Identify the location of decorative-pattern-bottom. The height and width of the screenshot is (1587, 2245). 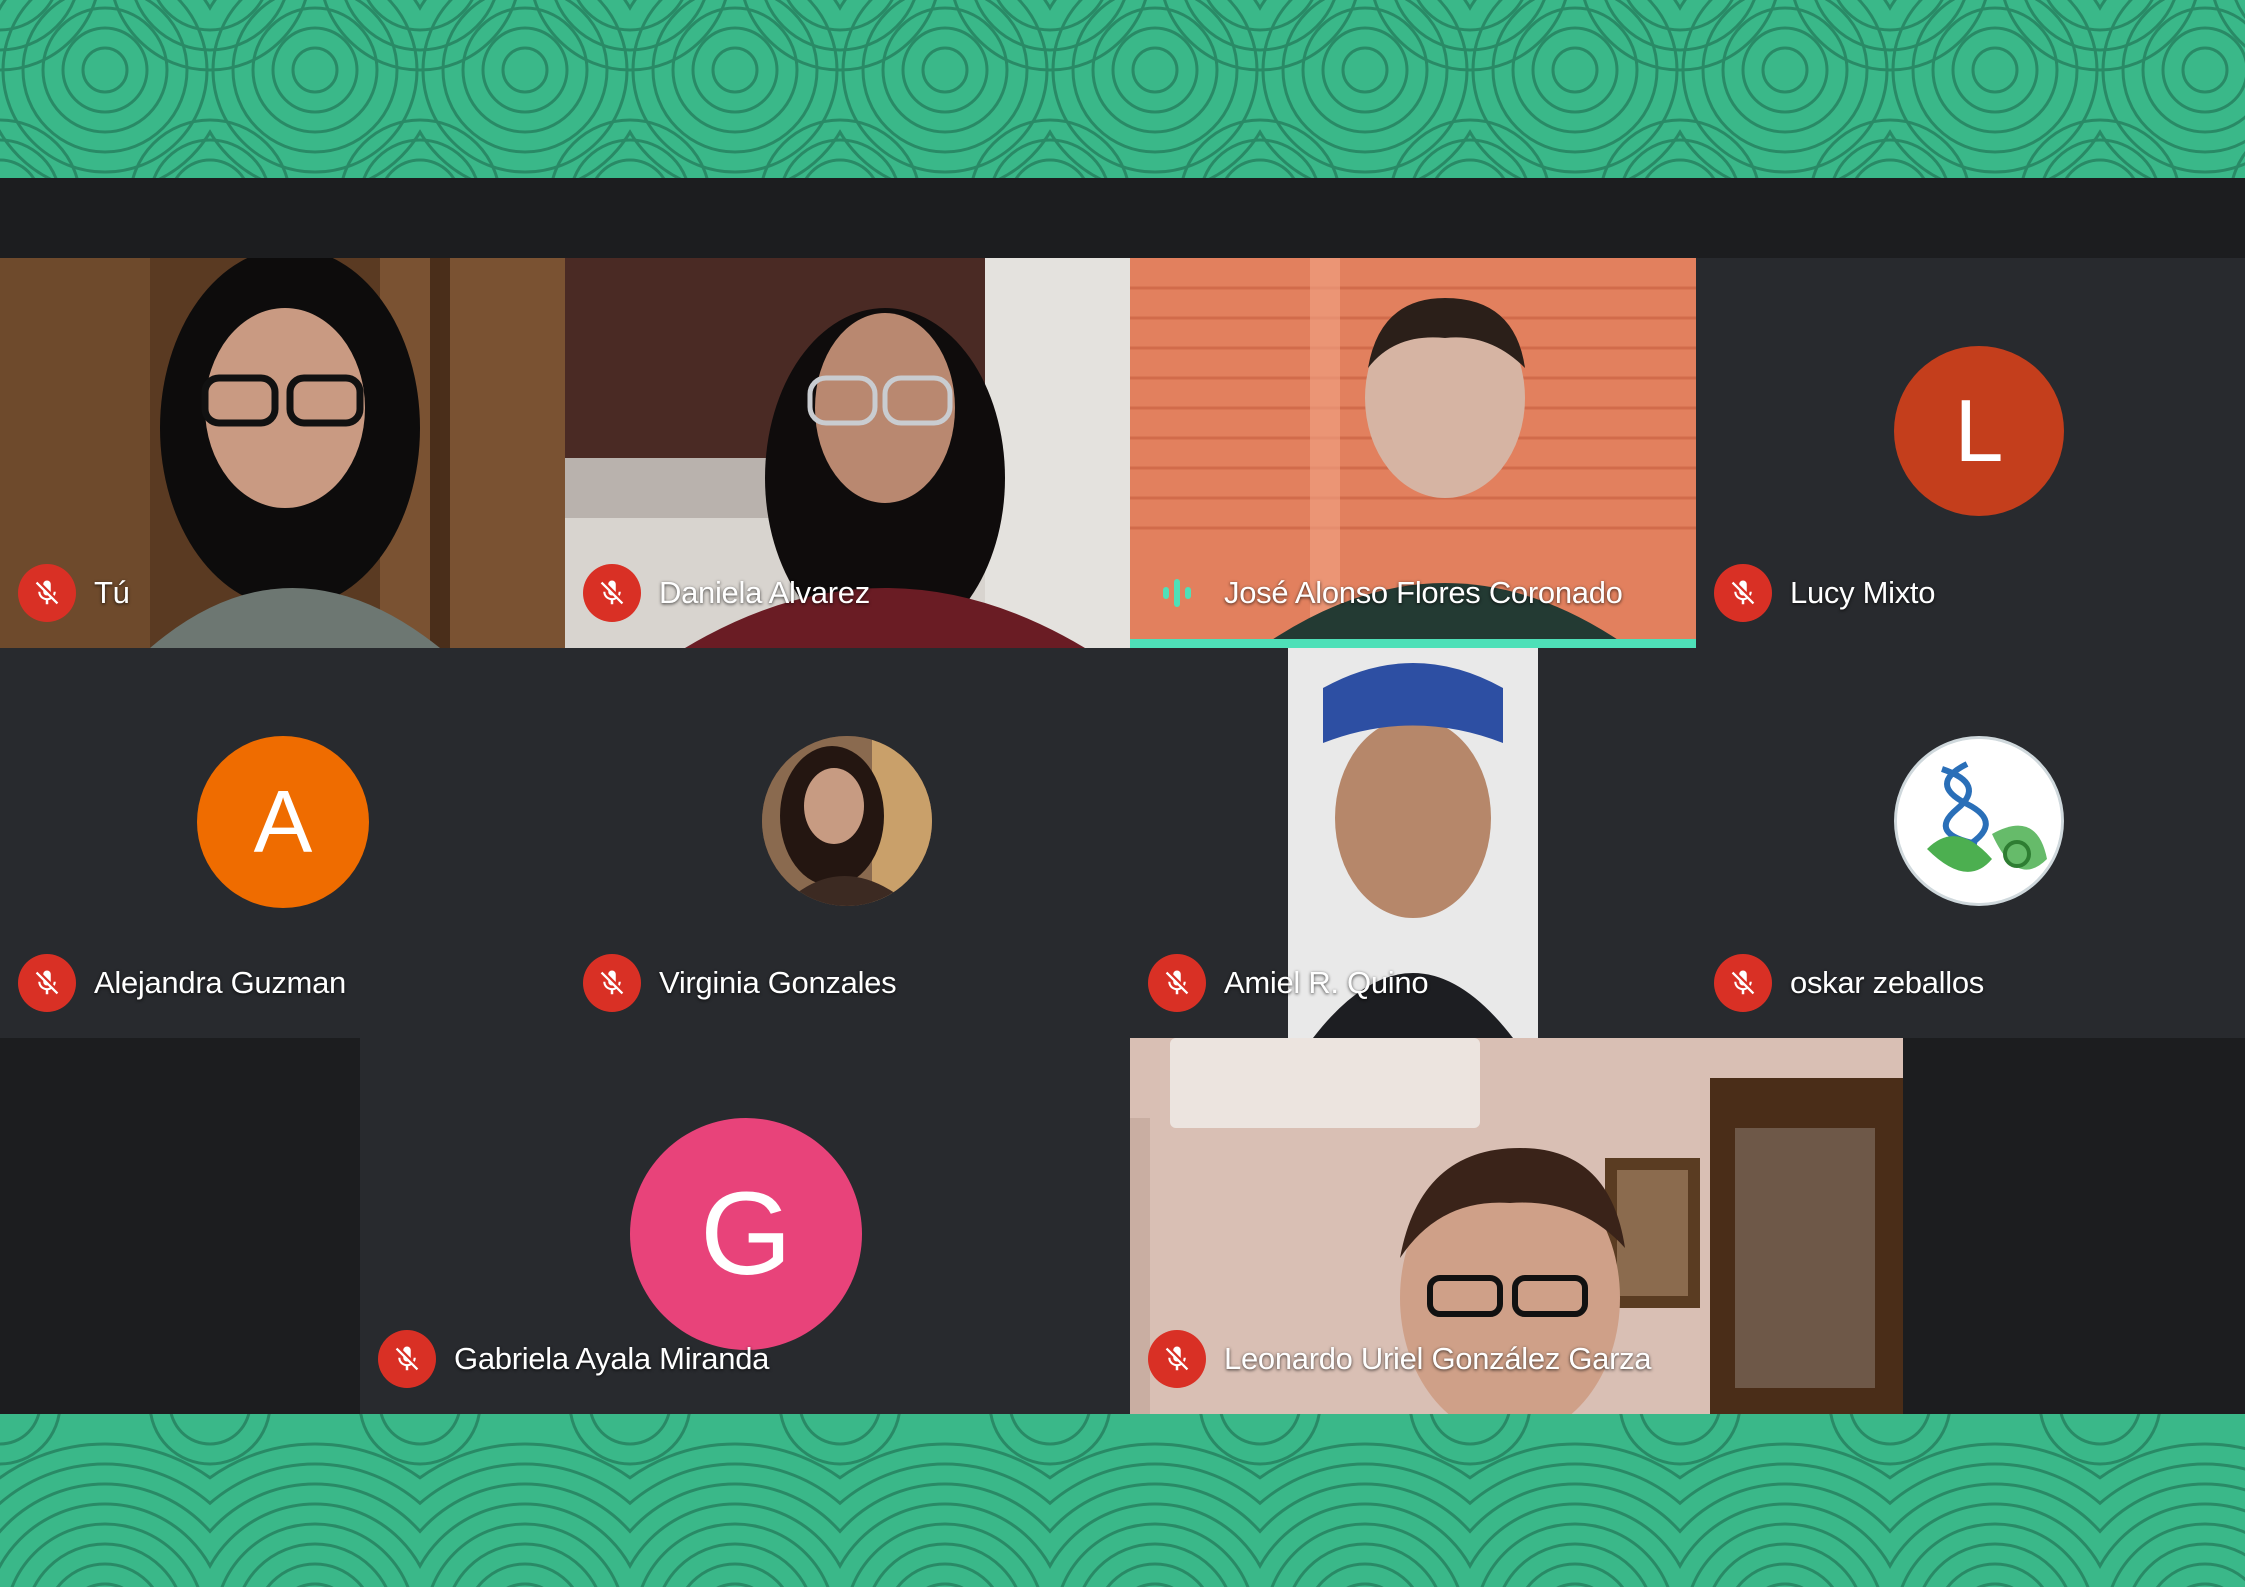
(1122, 1500).